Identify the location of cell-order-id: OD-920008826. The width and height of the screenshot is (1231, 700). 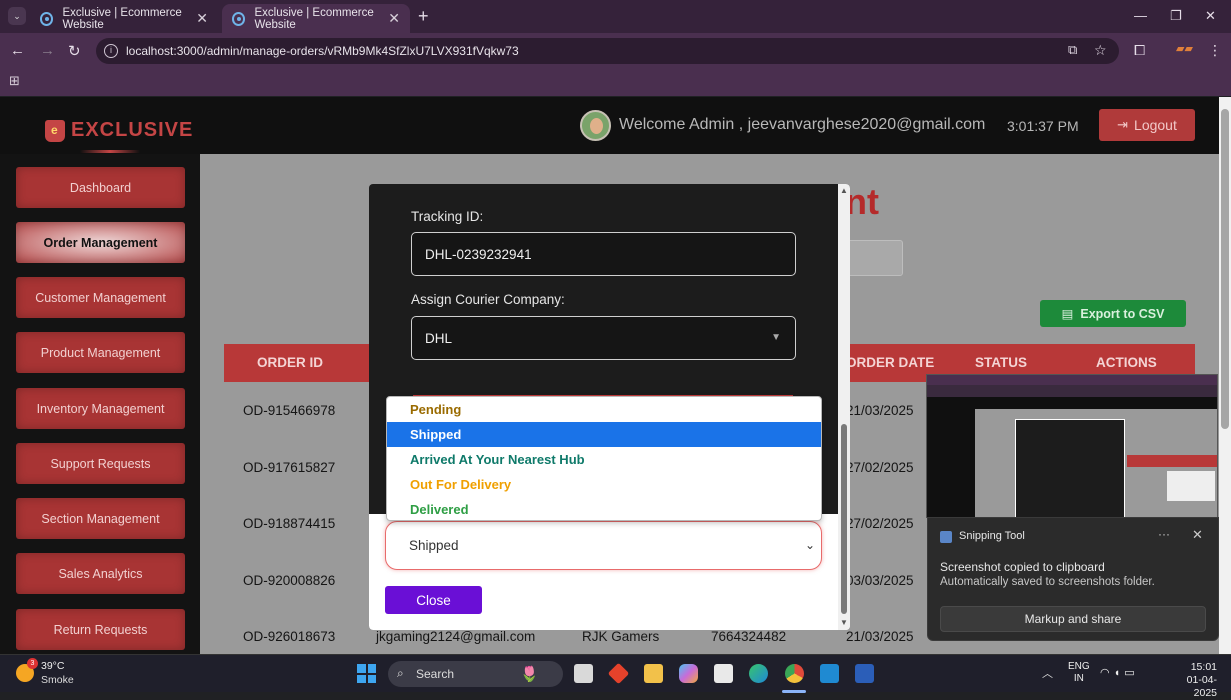
(289, 580).